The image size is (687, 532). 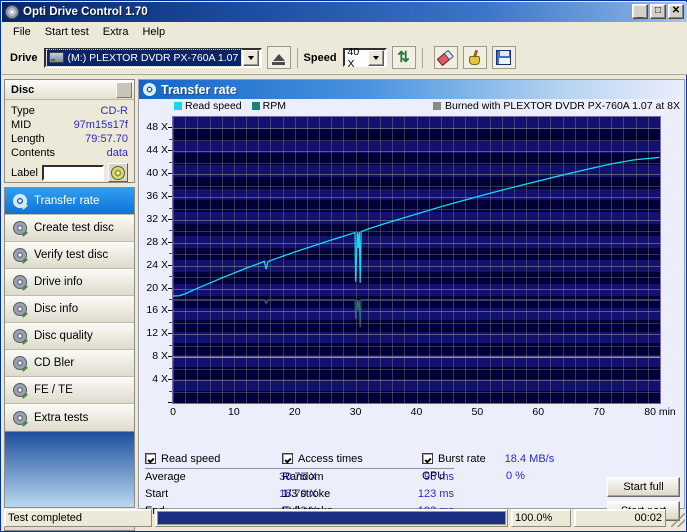 I want to click on disc-row-contents: Contents data, so click(x=69, y=153).